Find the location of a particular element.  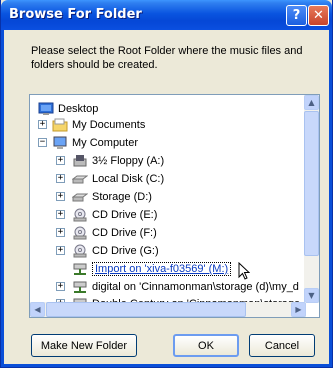

dialog-title: Browse For Folder is located at coordinates (75, 14).